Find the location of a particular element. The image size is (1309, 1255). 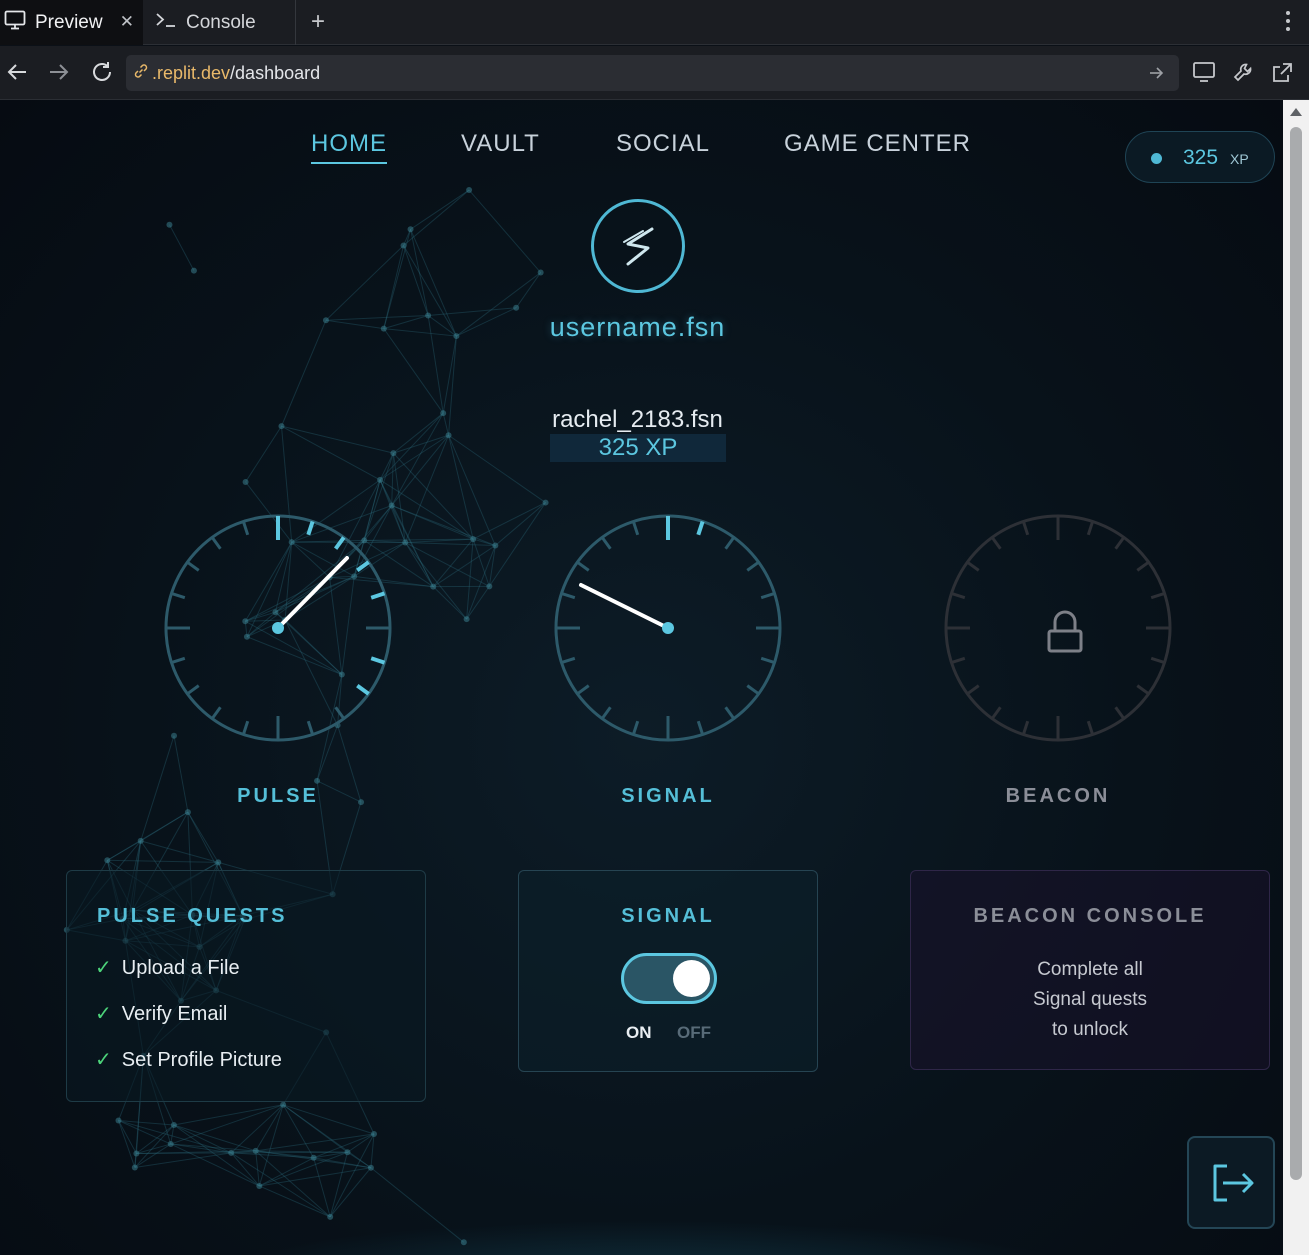

toggle-knob is located at coordinates (691, 978).